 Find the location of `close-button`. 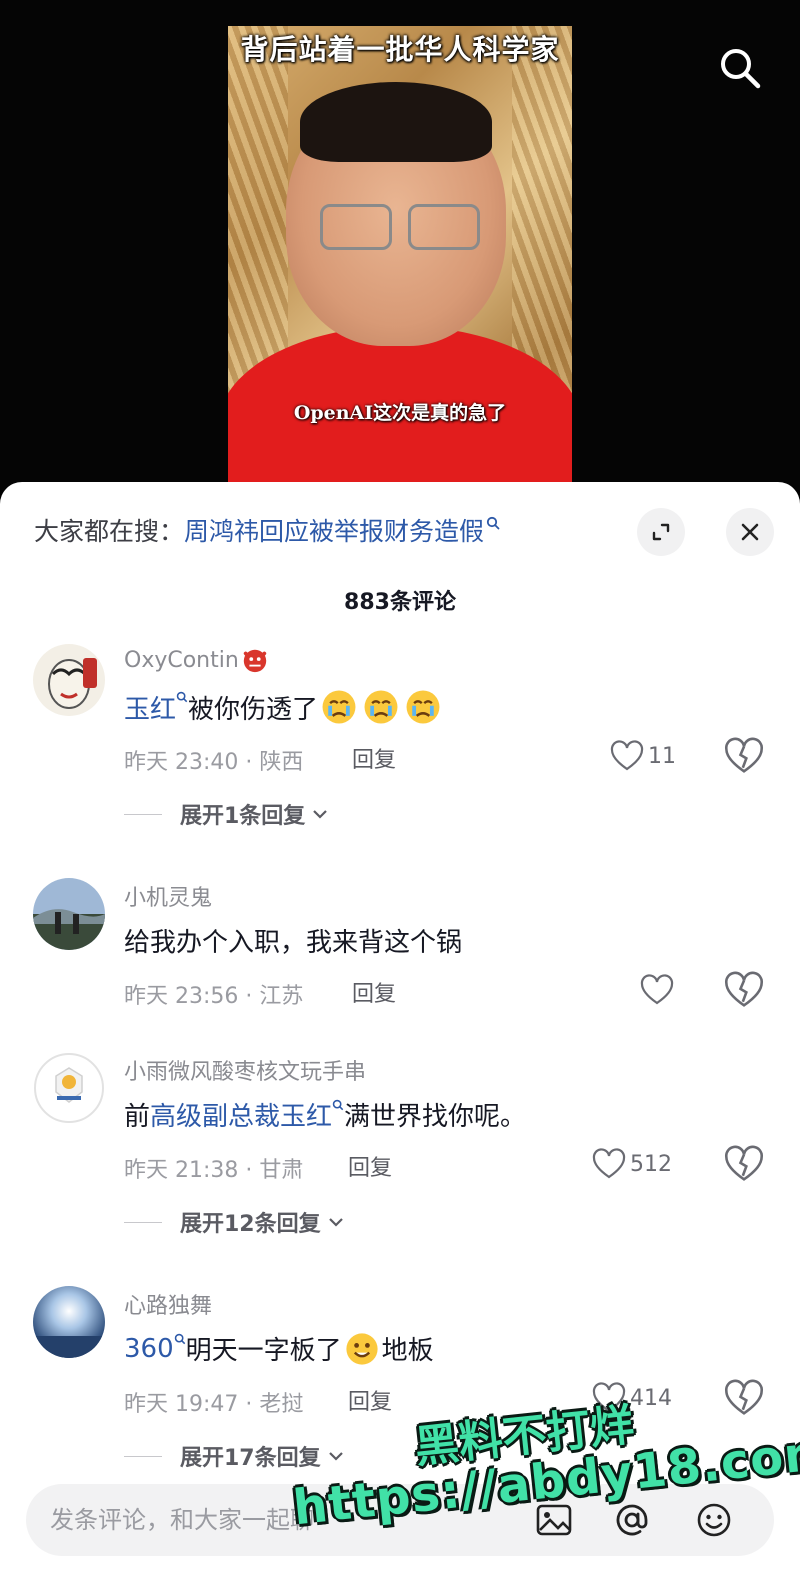

close-button is located at coordinates (750, 532).